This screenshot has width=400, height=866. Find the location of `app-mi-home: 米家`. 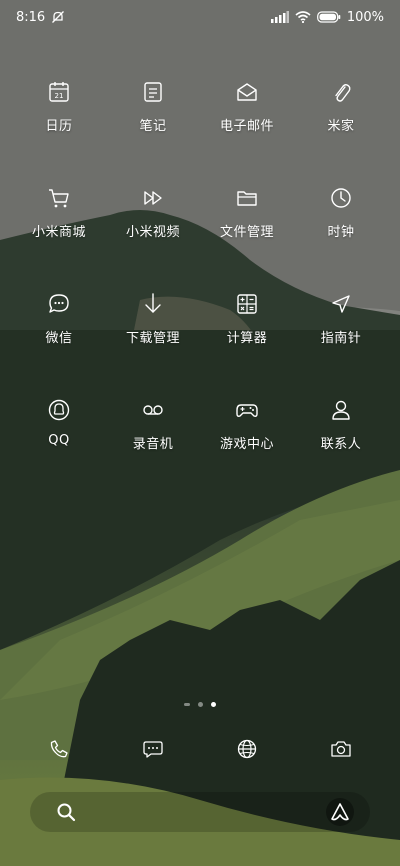

app-mi-home: 米家 is located at coordinates (341, 106).